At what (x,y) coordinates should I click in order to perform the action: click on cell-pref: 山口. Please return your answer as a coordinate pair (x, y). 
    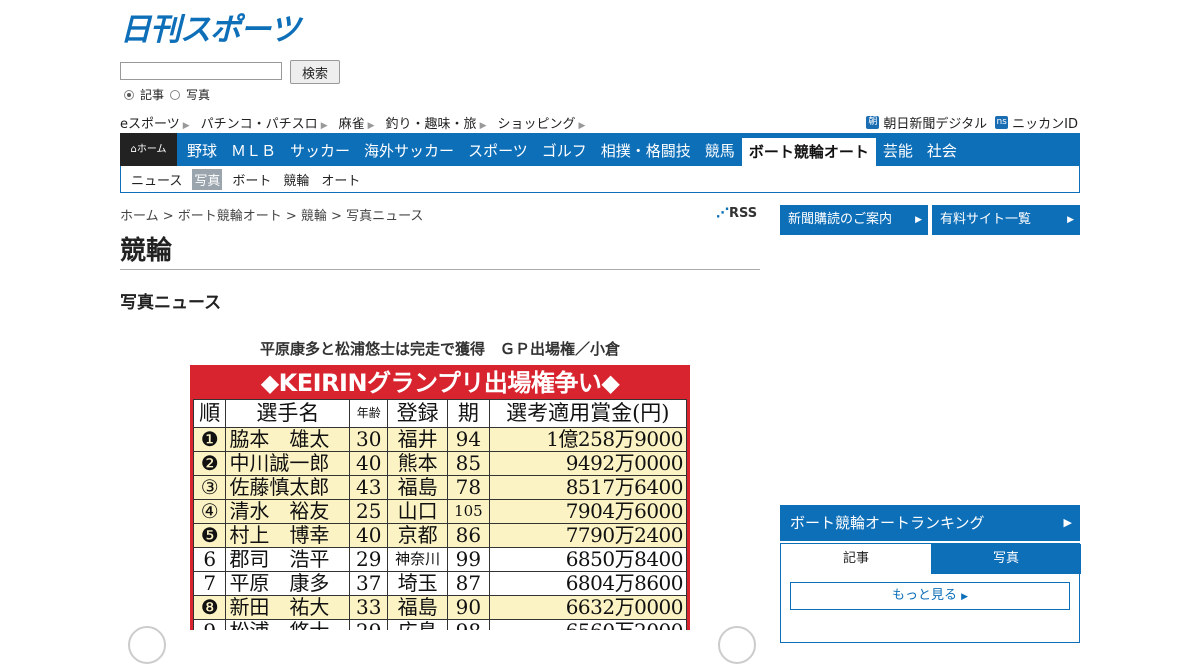
    Looking at the image, I should click on (417, 511).